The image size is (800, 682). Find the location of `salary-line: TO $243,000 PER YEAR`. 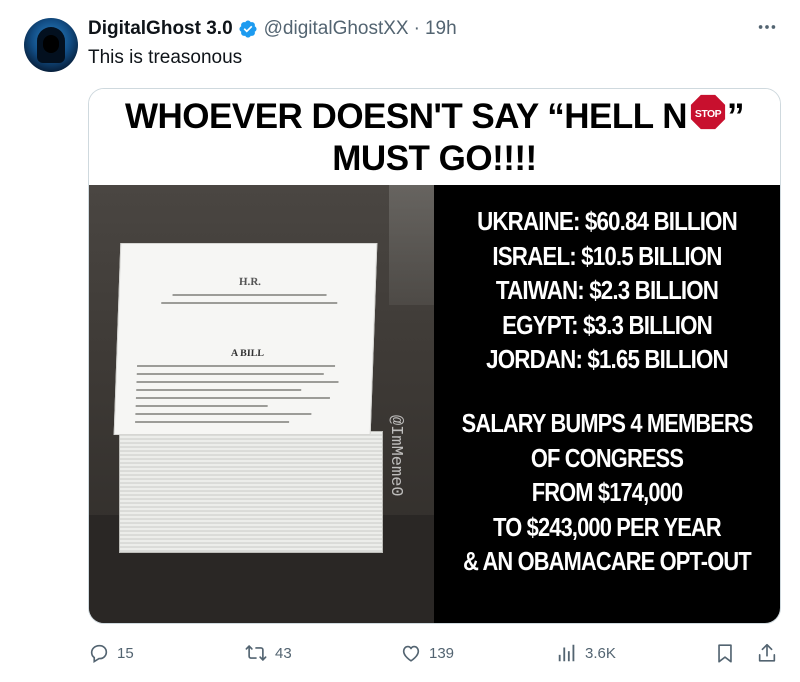

salary-line: TO $243,000 PER YEAR is located at coordinates (607, 526).